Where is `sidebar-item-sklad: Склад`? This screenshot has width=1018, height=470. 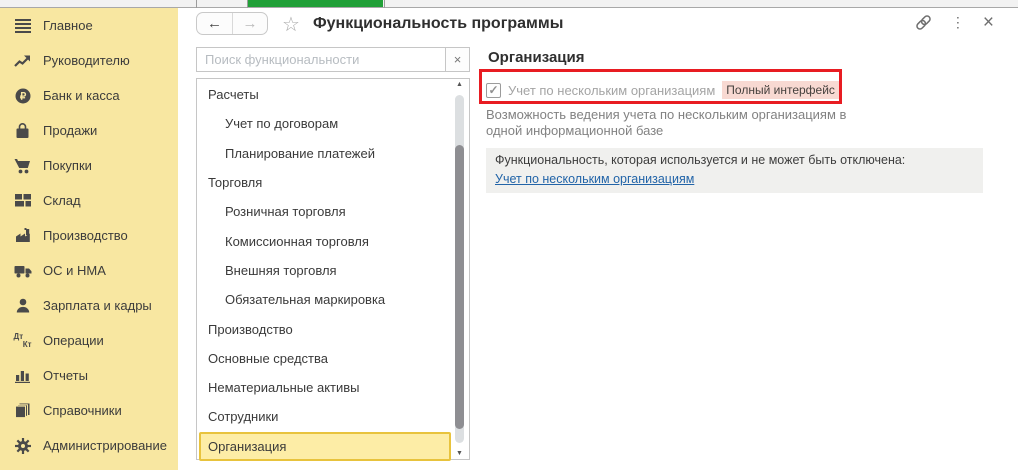 sidebar-item-sklad: Склад is located at coordinates (89, 200).